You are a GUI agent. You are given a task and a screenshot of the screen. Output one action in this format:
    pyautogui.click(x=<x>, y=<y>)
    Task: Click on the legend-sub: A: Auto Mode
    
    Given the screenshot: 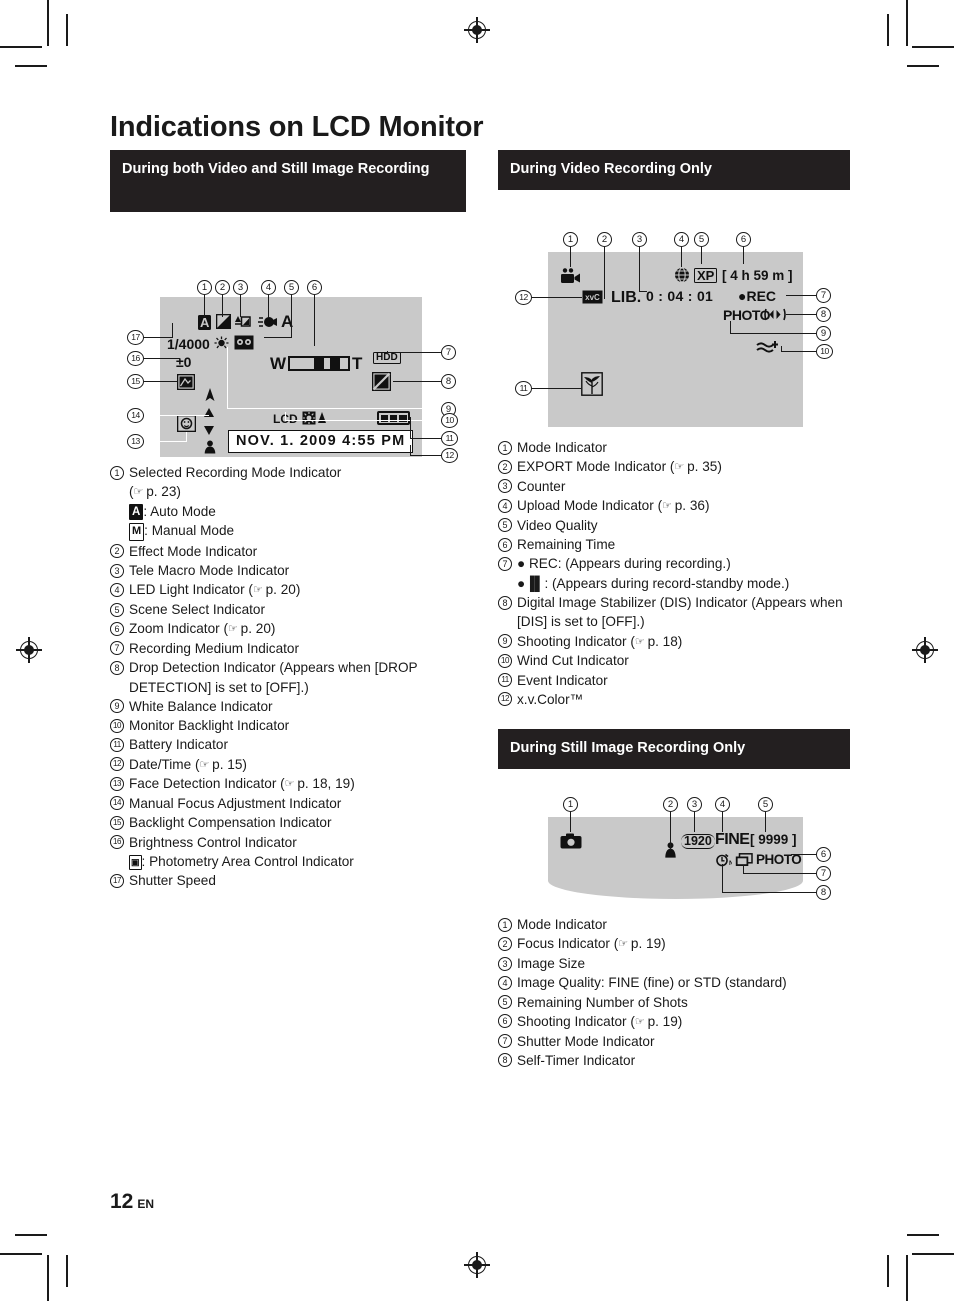 What is the action you would take?
    pyautogui.click(x=297, y=511)
    